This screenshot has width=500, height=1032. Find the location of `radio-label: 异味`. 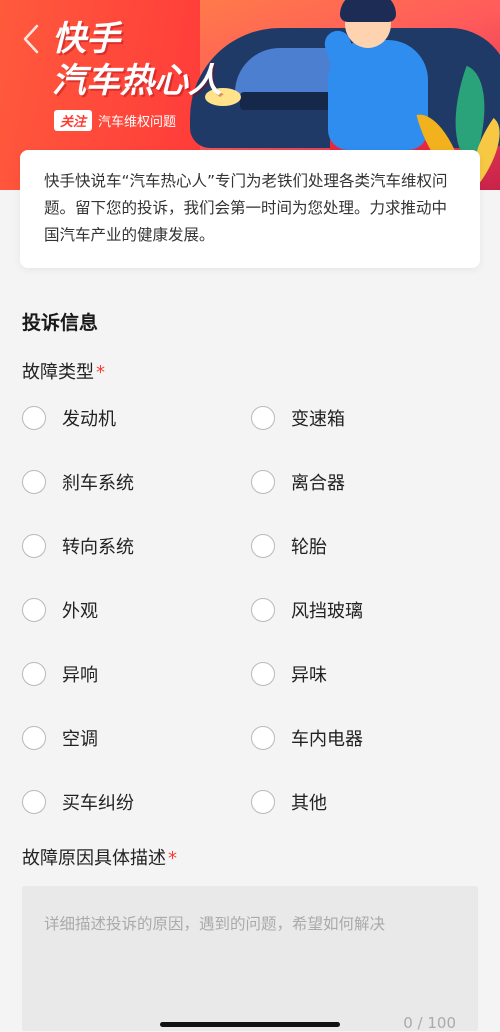

radio-label: 异味 is located at coordinates (309, 675).